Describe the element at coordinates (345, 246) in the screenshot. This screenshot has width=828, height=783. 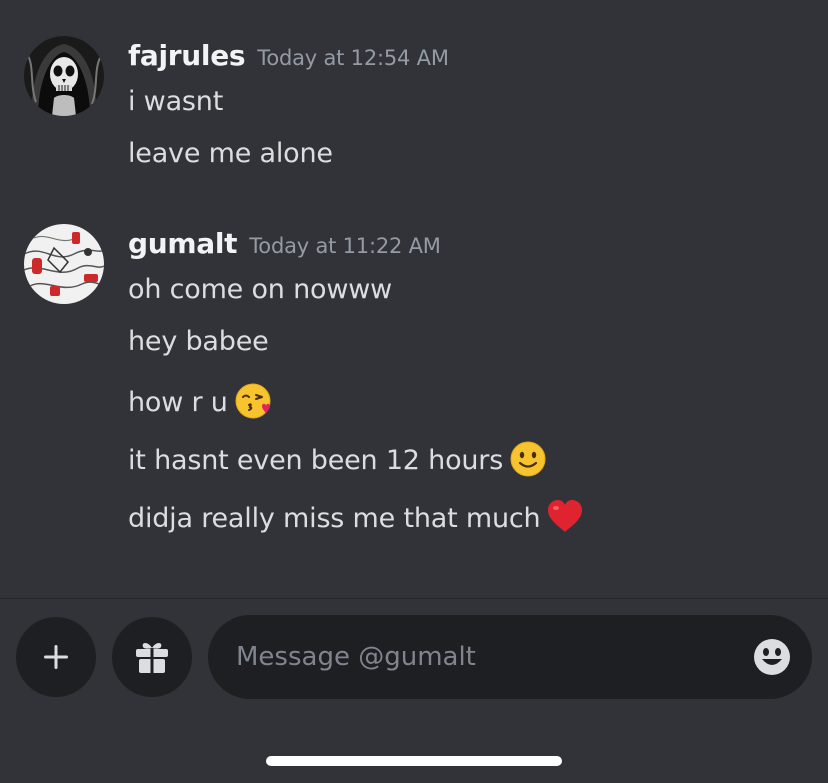
I see `timestamp: Today at 11:22 AM` at that location.